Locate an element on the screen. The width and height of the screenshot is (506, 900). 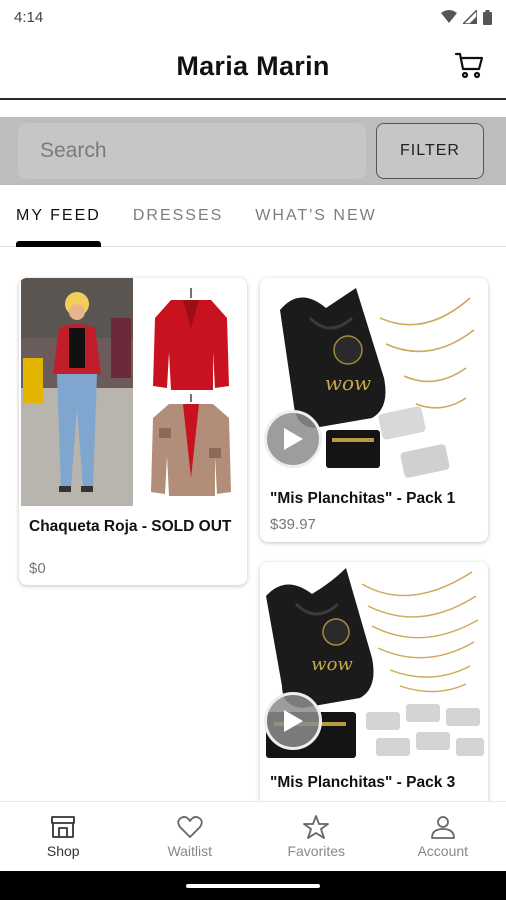
bottom-nav: Shop Waitlist Favorites Account is located at coordinates (253, 836).